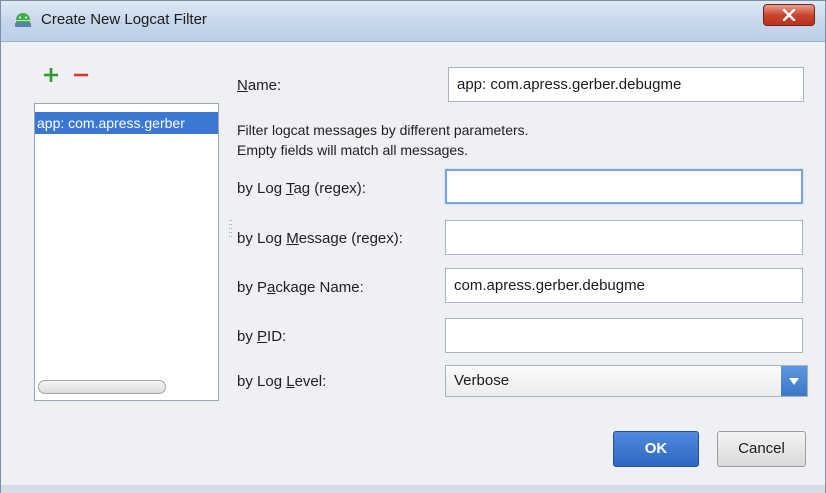 This screenshot has width=826, height=493. I want to click on splitter-grip-icon, so click(231, 229).